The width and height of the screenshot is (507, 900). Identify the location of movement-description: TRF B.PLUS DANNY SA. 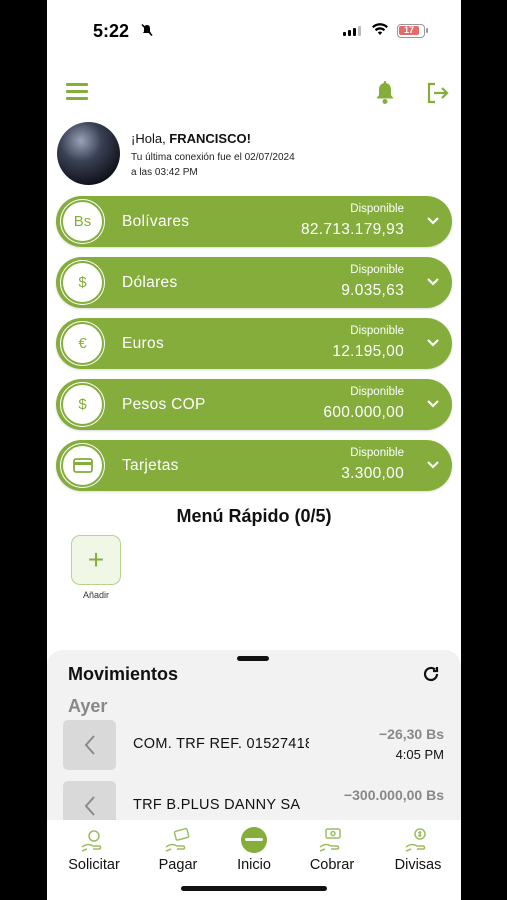
(217, 805).